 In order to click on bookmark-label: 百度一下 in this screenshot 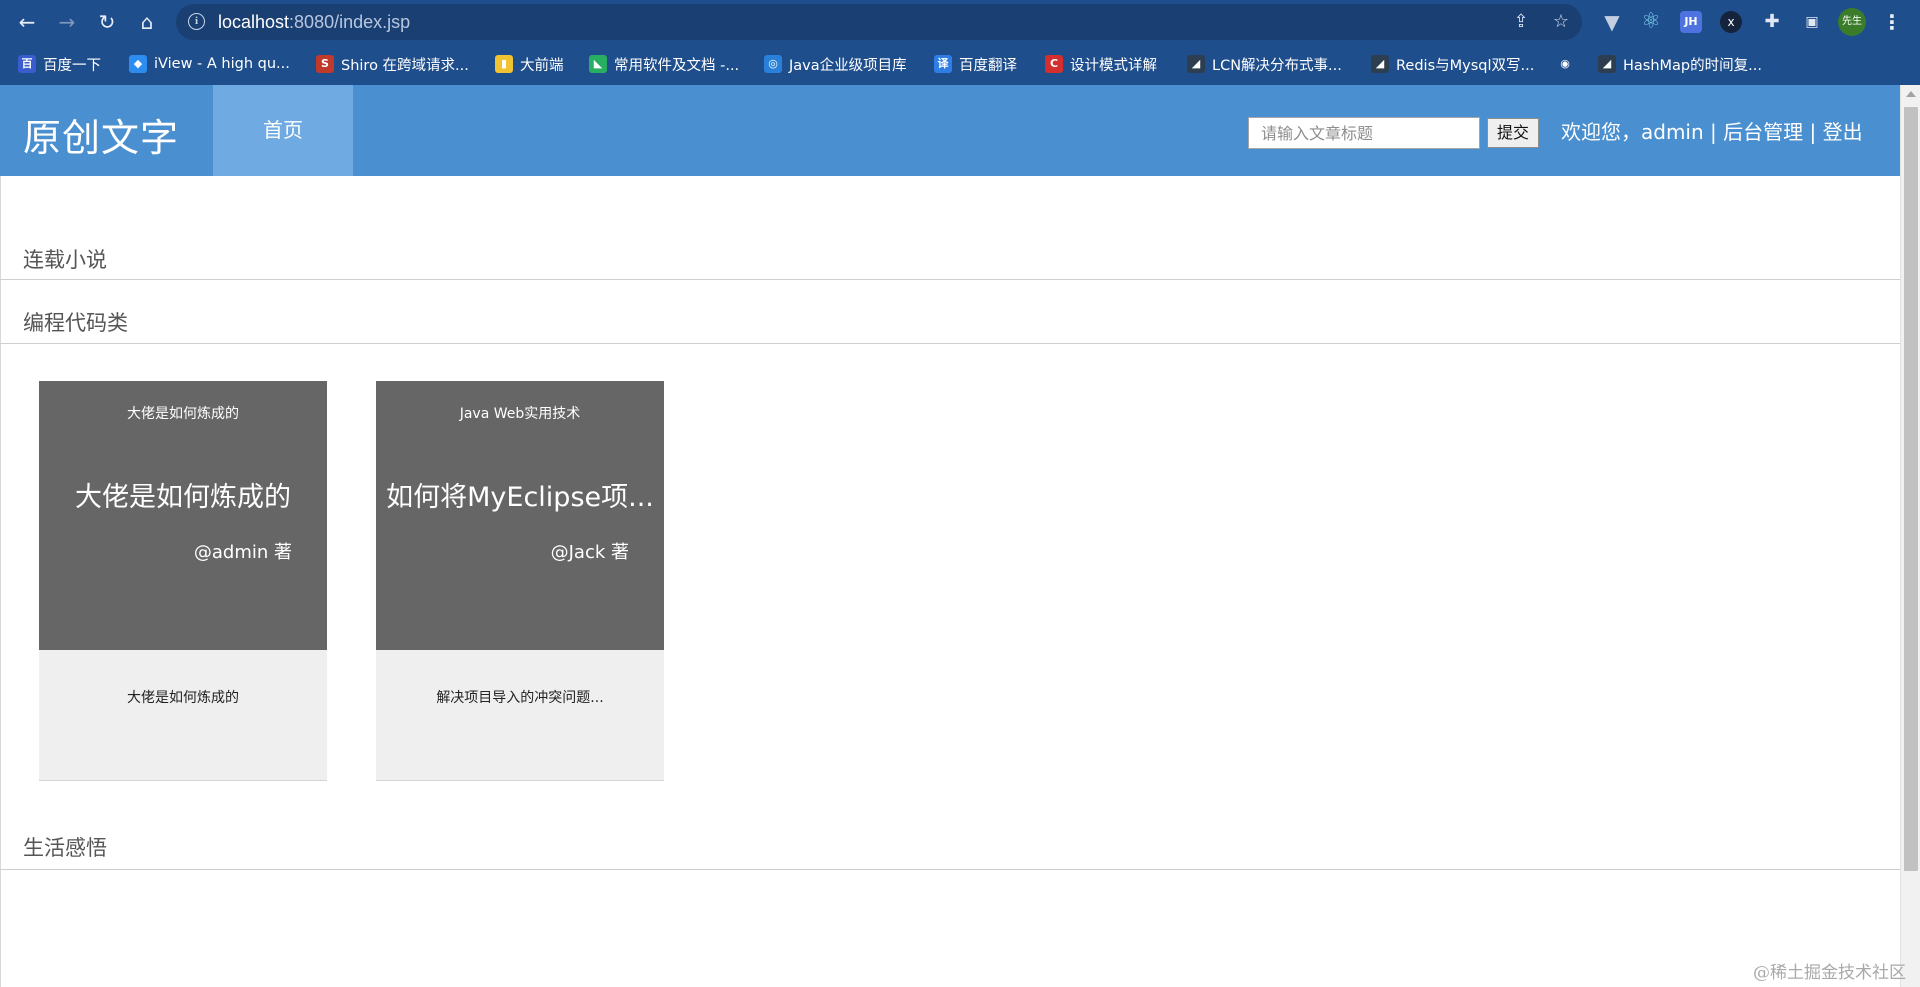, I will do `click(72, 65)`.